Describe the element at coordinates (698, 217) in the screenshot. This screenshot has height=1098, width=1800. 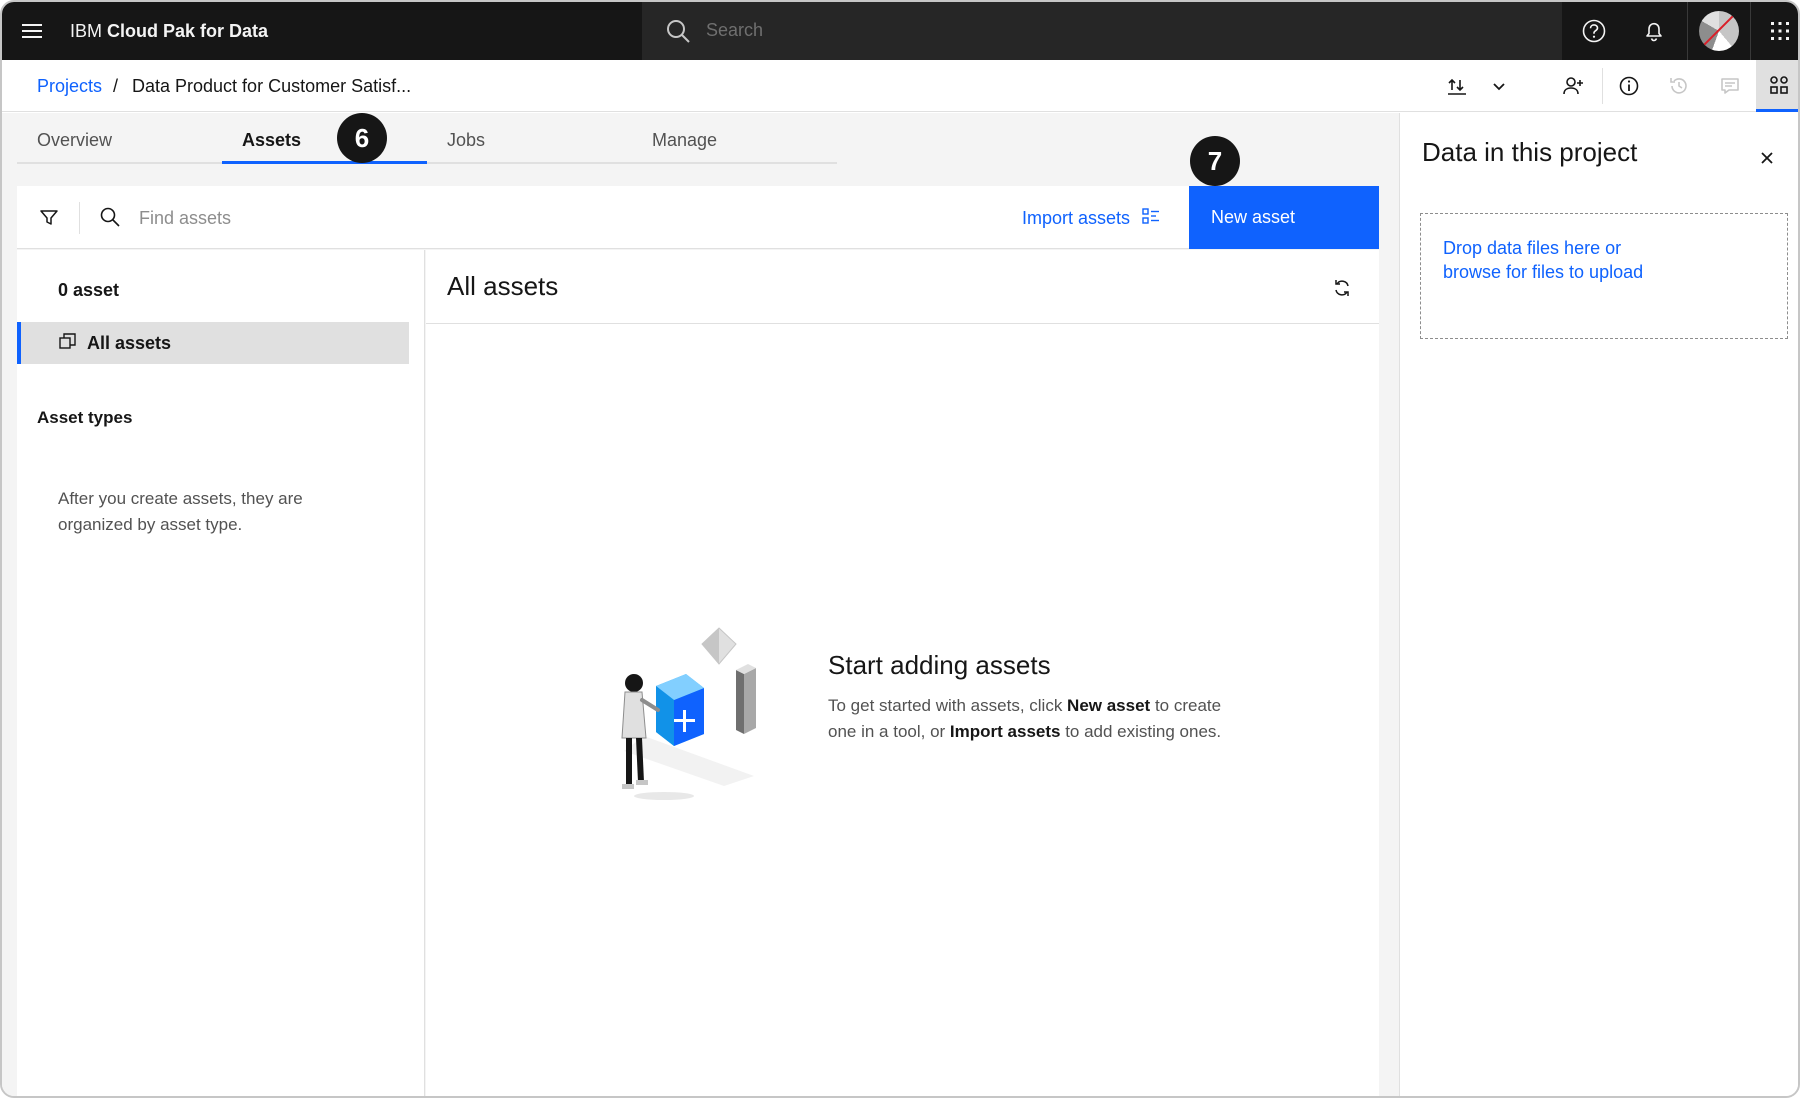
I see `assets-toolbar: Import assets New asset` at that location.